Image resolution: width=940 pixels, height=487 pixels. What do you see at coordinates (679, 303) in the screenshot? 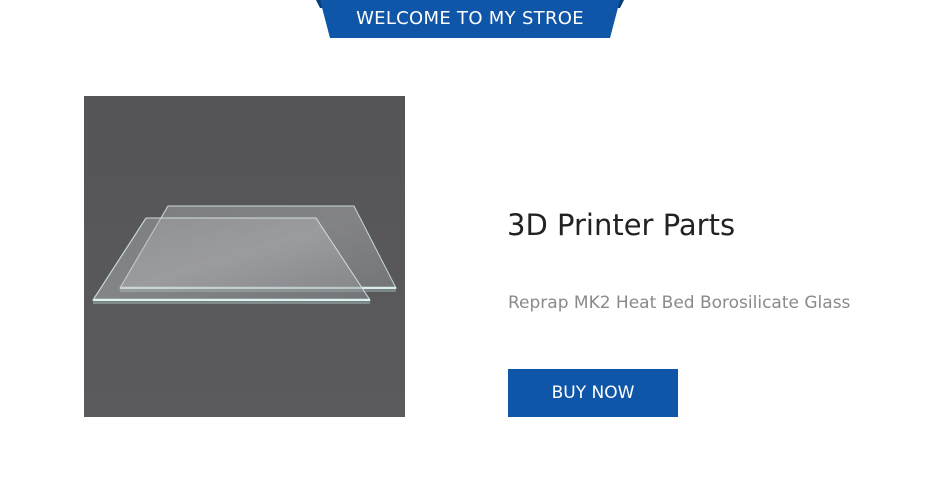
I see `product-subtitle: Reprap MK2 Heat Bed Borosilicate Glass` at bounding box center [679, 303].